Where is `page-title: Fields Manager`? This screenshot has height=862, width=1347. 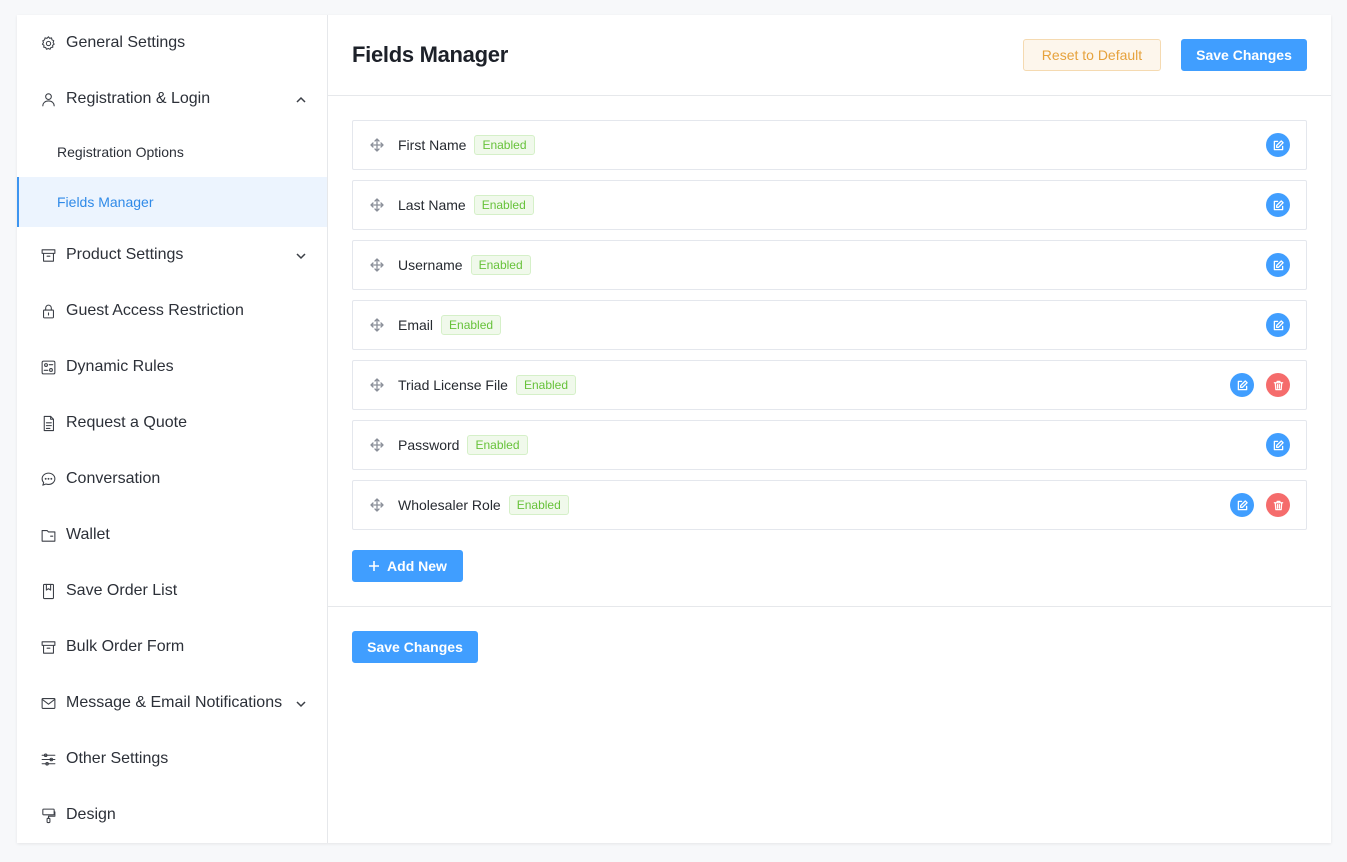
page-title: Fields Manager is located at coordinates (430, 54).